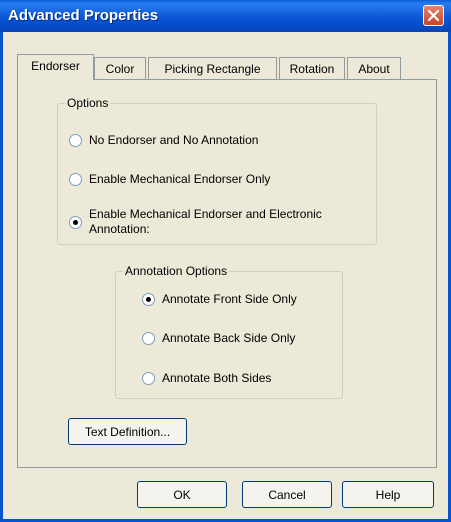 This screenshot has height=522, width=451. I want to click on radio-annotate-both-button, so click(148, 378).